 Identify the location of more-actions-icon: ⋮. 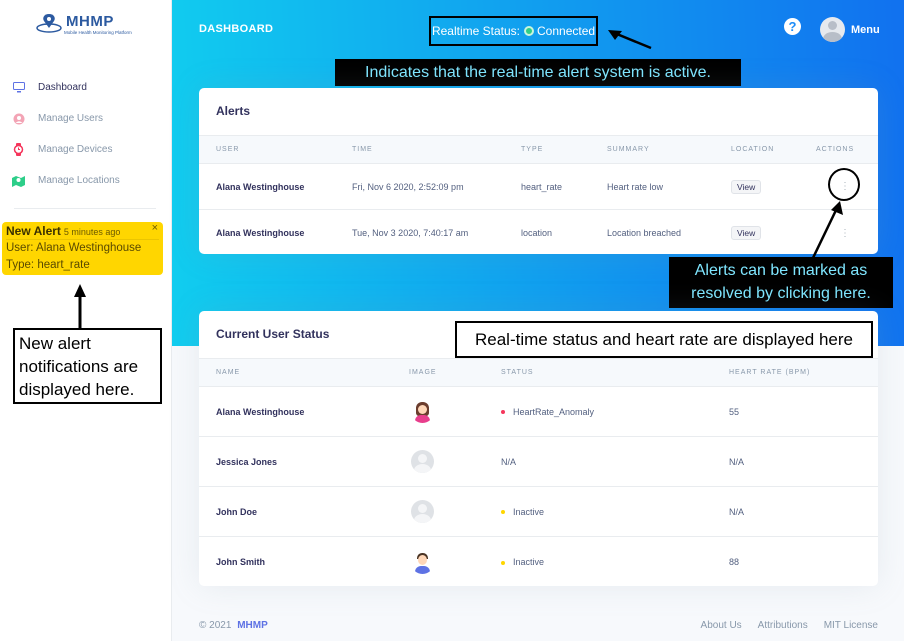
(845, 233).